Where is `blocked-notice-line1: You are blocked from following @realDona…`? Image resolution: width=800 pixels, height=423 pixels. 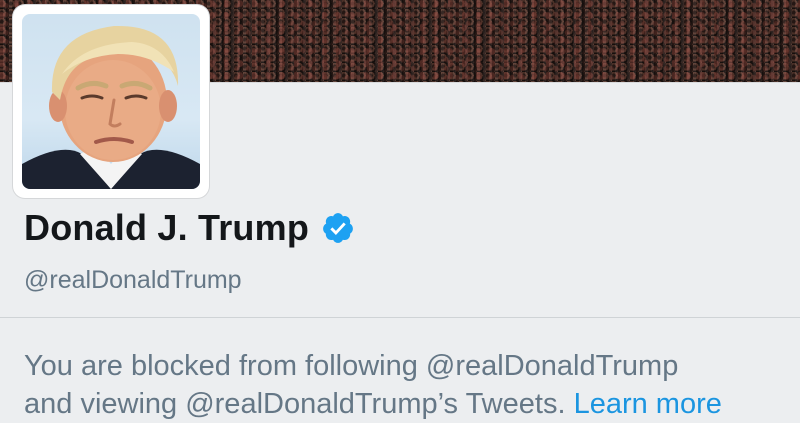
blocked-notice-line1: You are blocked from following @realDona… is located at coordinates (351, 366).